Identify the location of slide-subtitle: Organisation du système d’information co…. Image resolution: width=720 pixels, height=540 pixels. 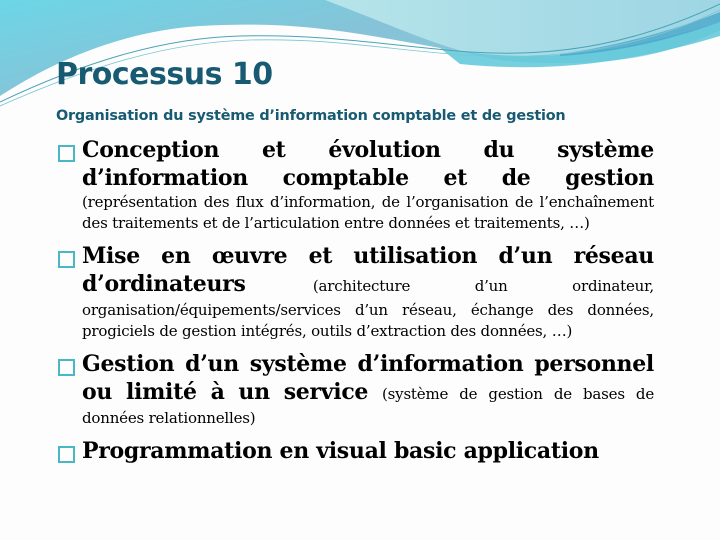
(311, 116).